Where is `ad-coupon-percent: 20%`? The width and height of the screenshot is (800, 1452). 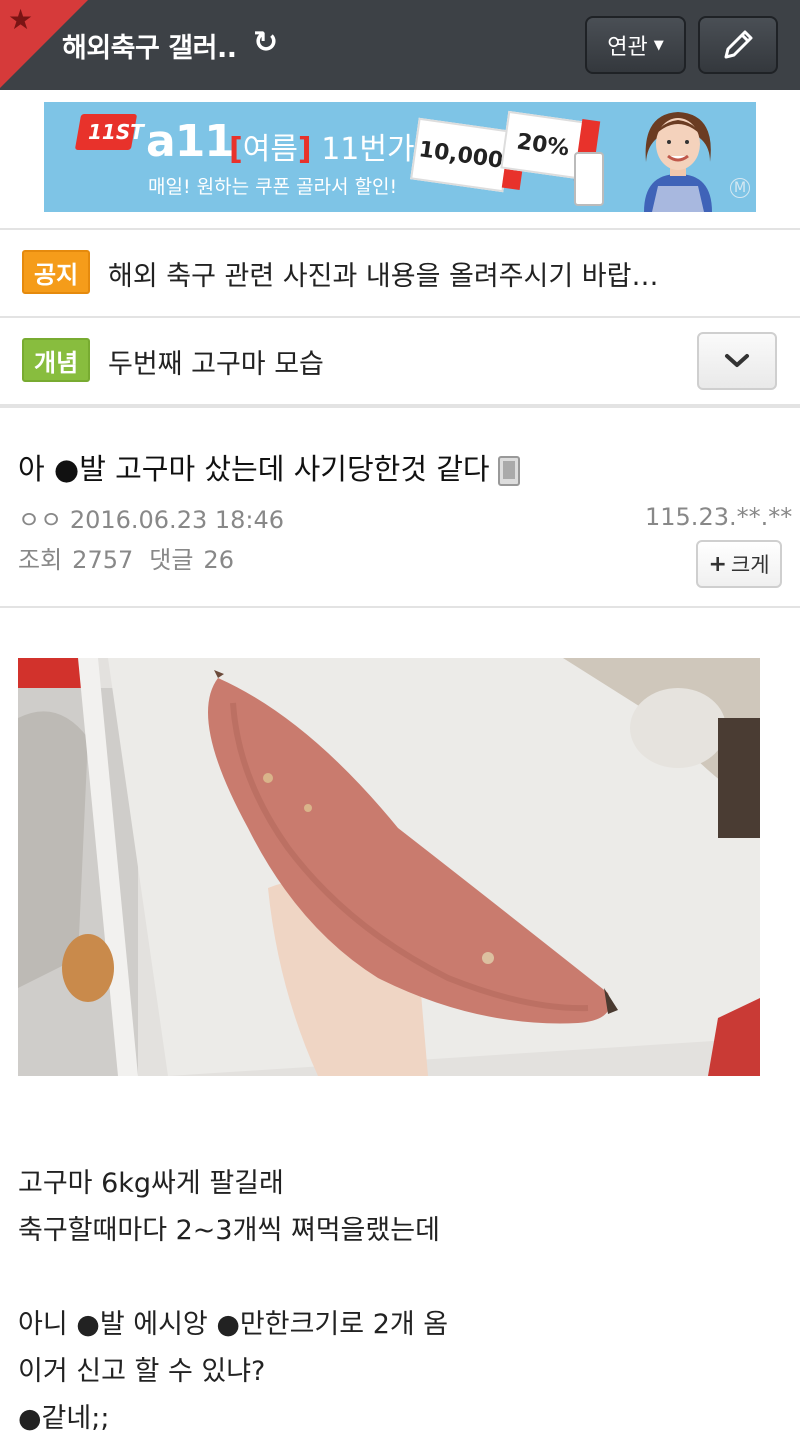
ad-coupon-percent: 20% is located at coordinates (543, 145).